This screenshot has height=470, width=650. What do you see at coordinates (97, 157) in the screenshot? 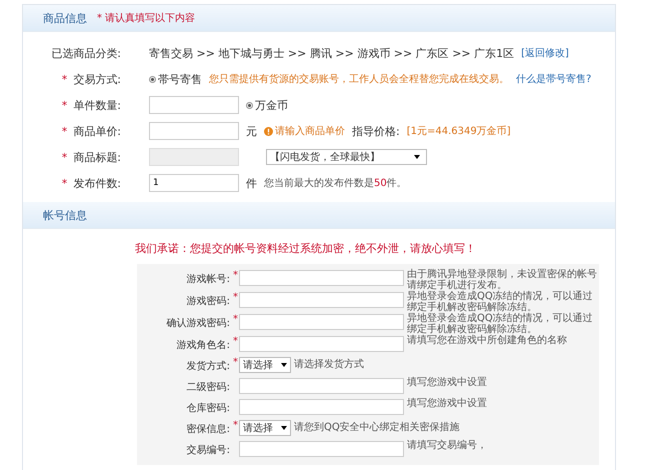
I see `field-label: 商品标题:` at bounding box center [97, 157].